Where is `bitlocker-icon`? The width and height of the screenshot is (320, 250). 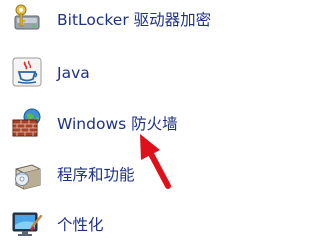
bitlocker-icon is located at coordinates (27, 19).